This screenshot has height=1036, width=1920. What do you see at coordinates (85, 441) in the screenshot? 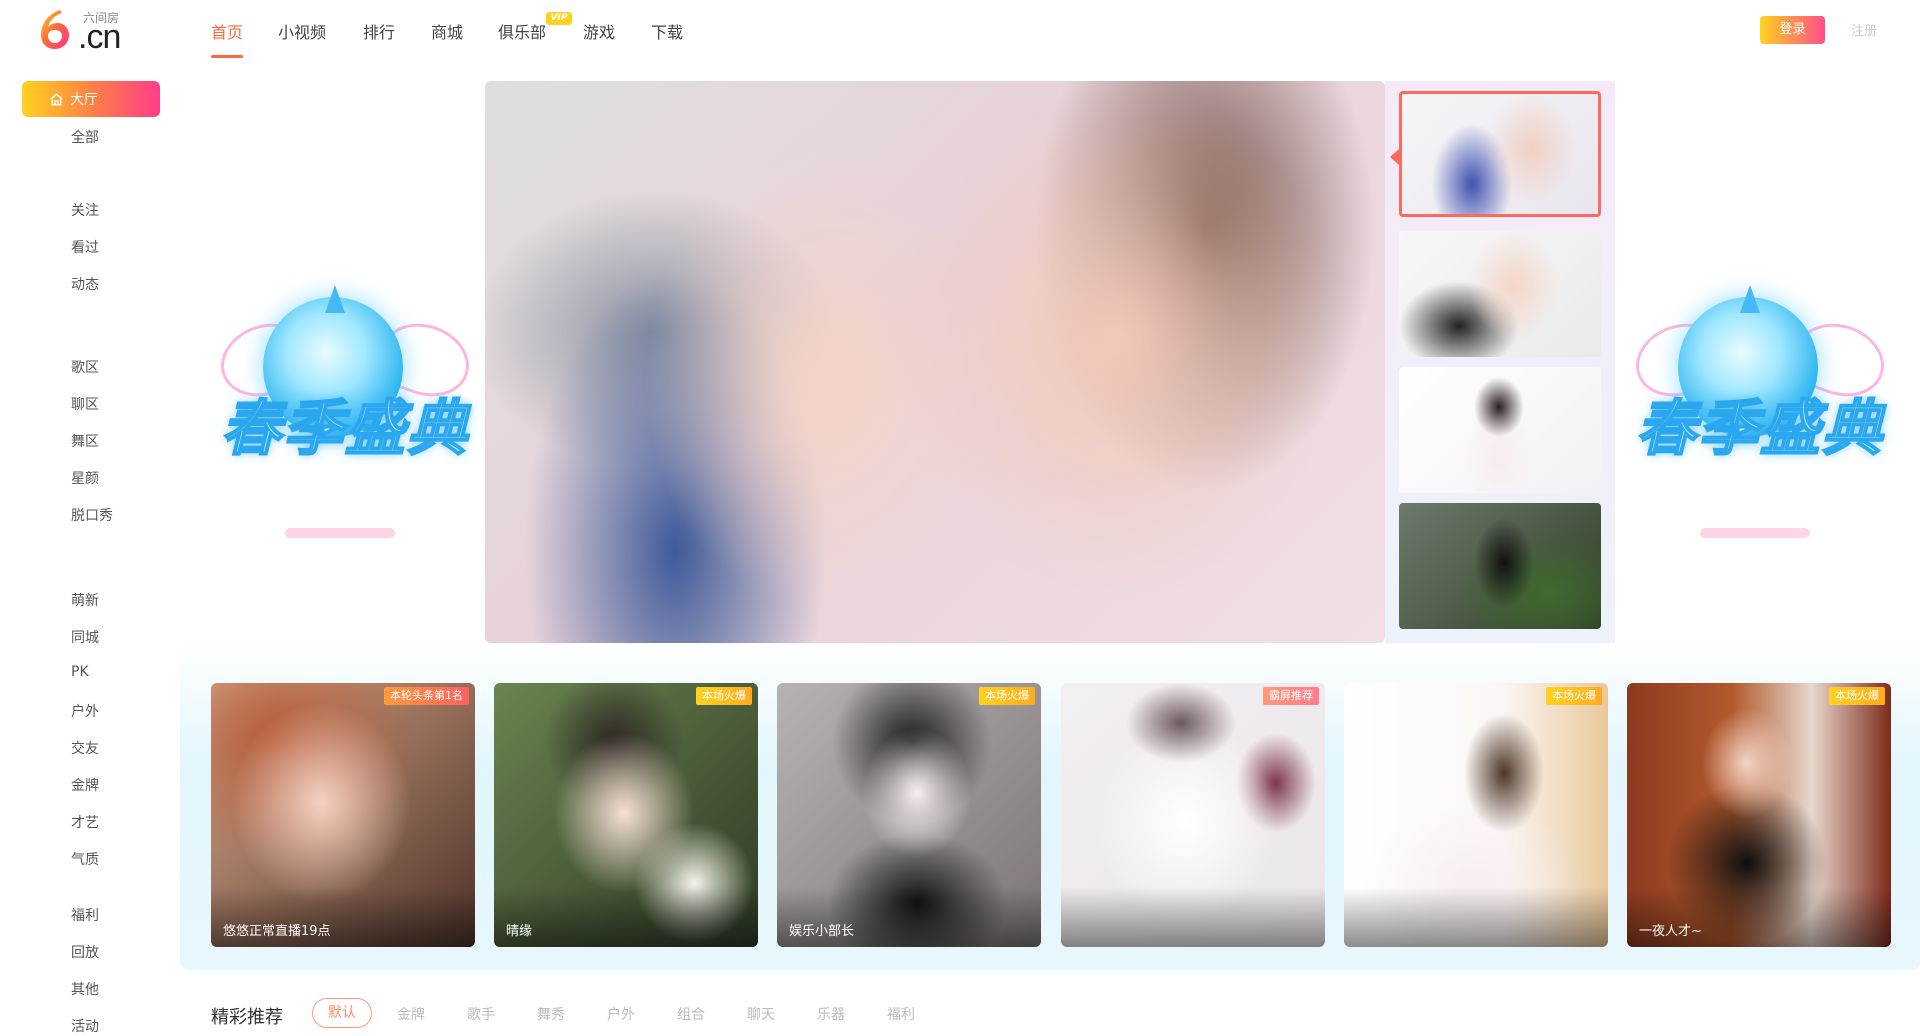
I see `sidebar-item-dance: 舞区` at bounding box center [85, 441].